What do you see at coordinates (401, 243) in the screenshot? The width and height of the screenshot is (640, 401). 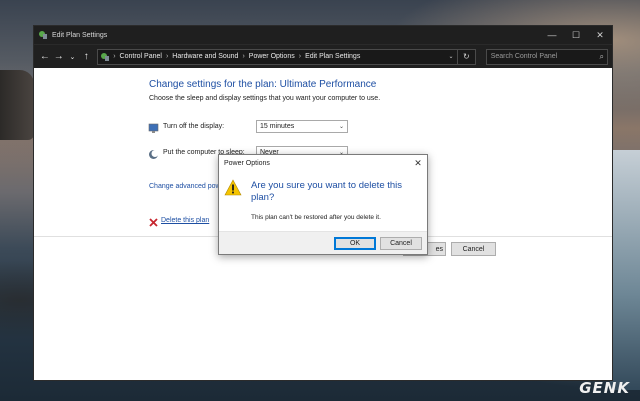 I see `dialog-cancel-button: Cancel` at bounding box center [401, 243].